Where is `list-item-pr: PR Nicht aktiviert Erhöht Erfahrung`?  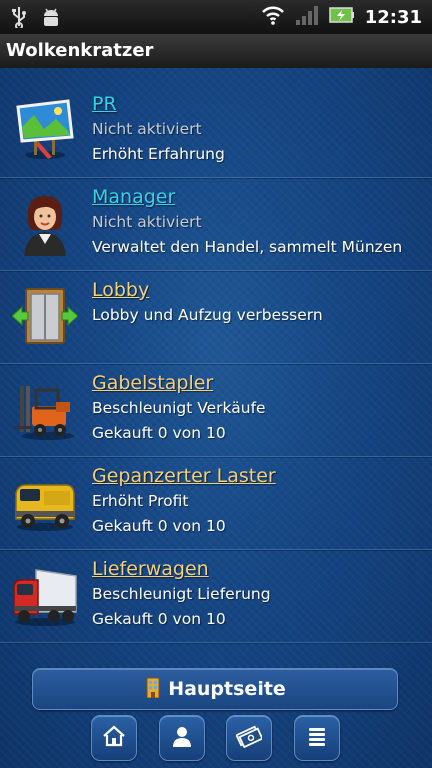 list-item-pr: PR Nicht aktiviert Erhöht Erfahrung is located at coordinates (216, 131).